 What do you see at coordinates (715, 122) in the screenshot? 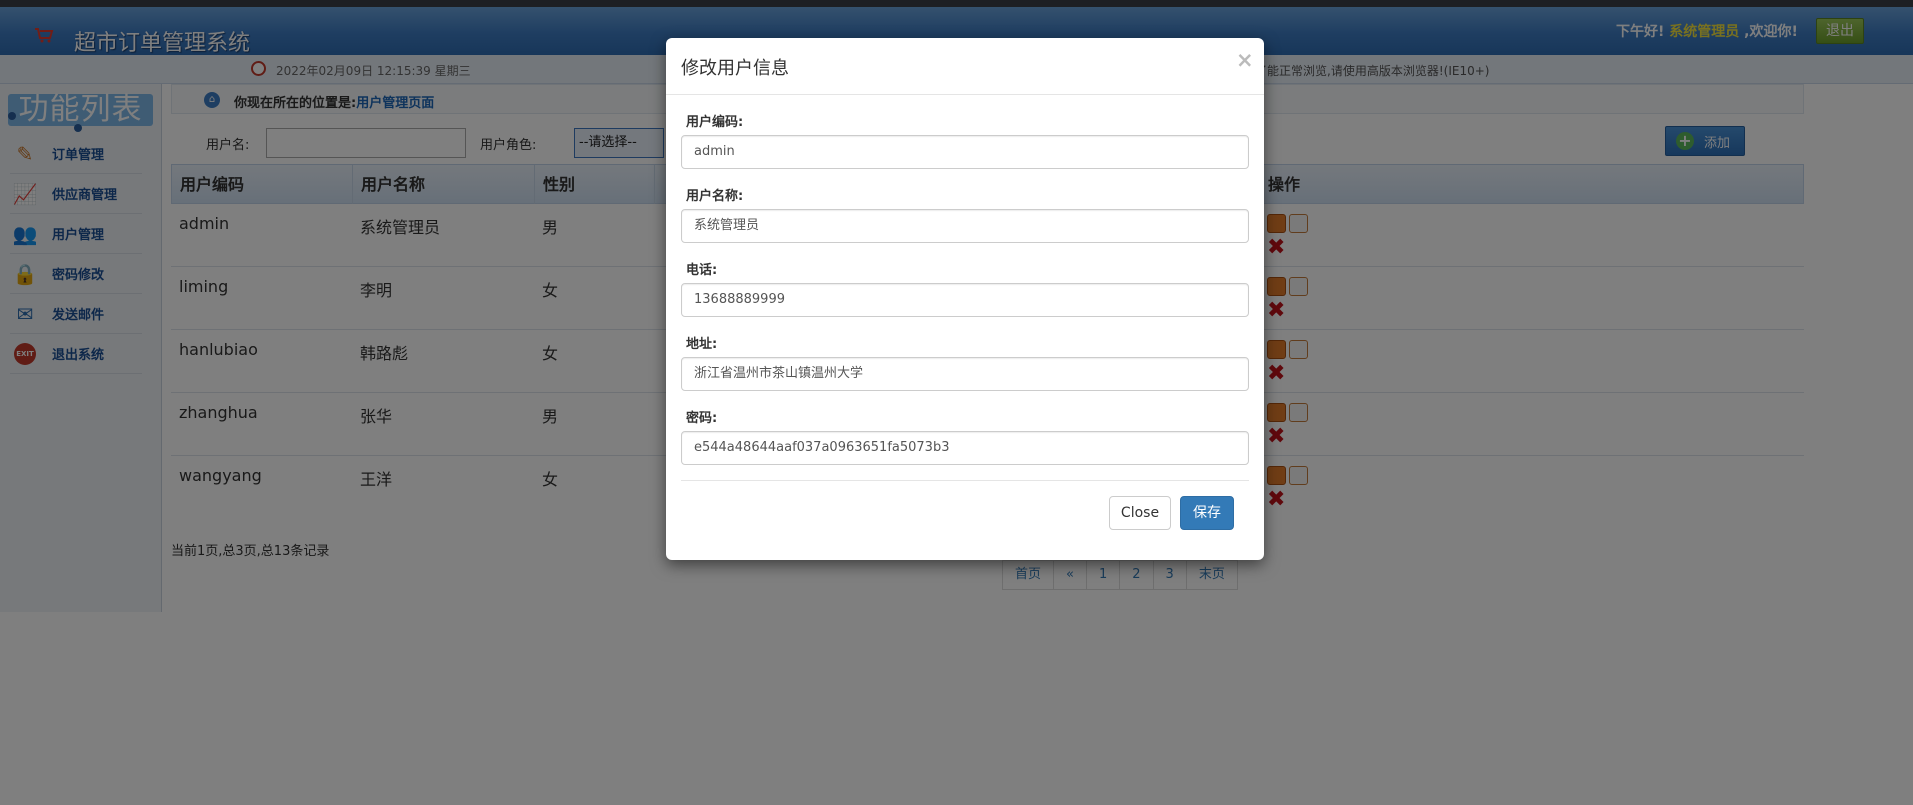
I see `user-code-label: 用户编码:` at bounding box center [715, 122].